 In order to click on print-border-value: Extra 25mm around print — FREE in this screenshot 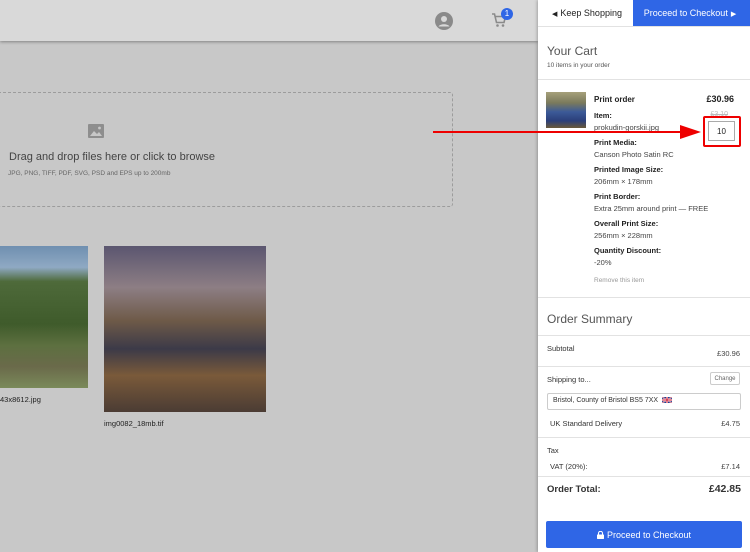, I will do `click(651, 208)`.